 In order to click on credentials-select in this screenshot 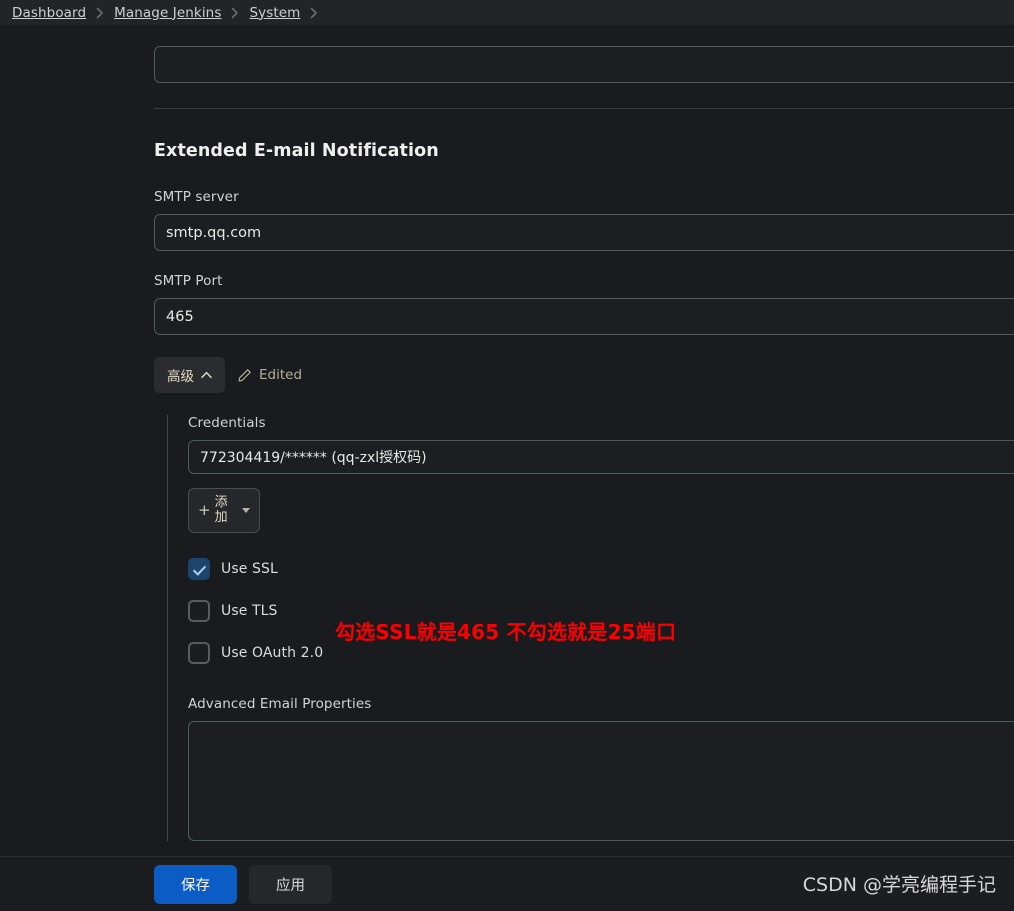, I will do `click(601, 457)`.